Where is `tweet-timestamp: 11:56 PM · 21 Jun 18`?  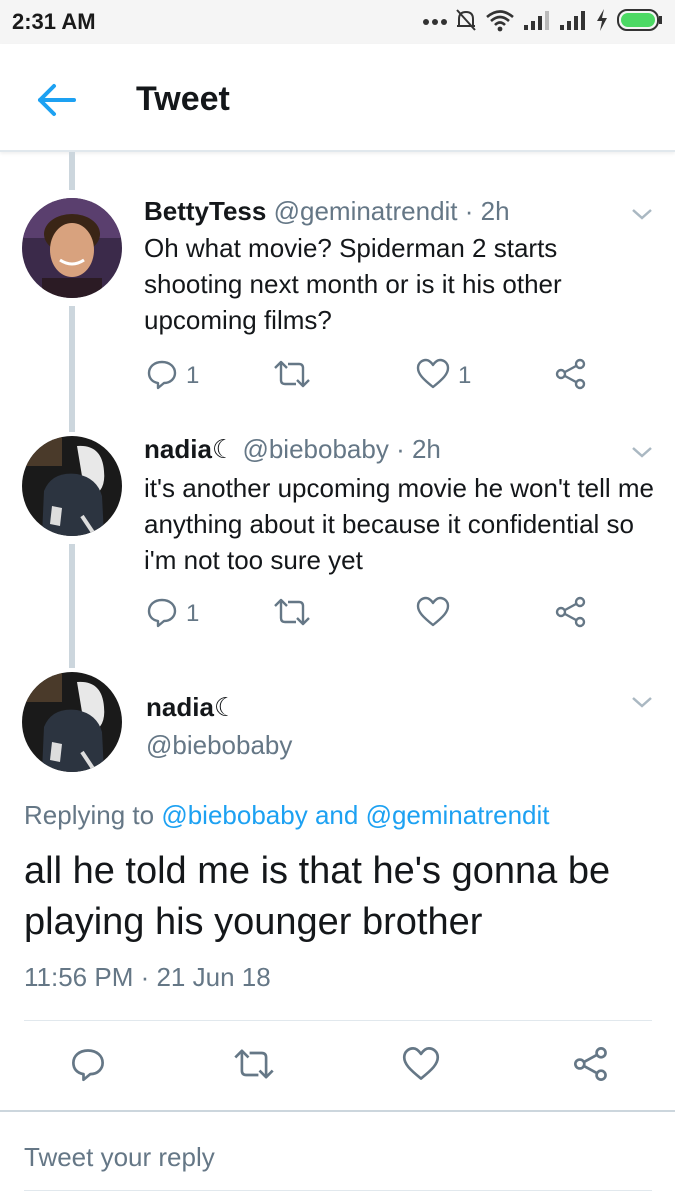 tweet-timestamp: 11:56 PM · 21 Jun 18 is located at coordinates (147, 977).